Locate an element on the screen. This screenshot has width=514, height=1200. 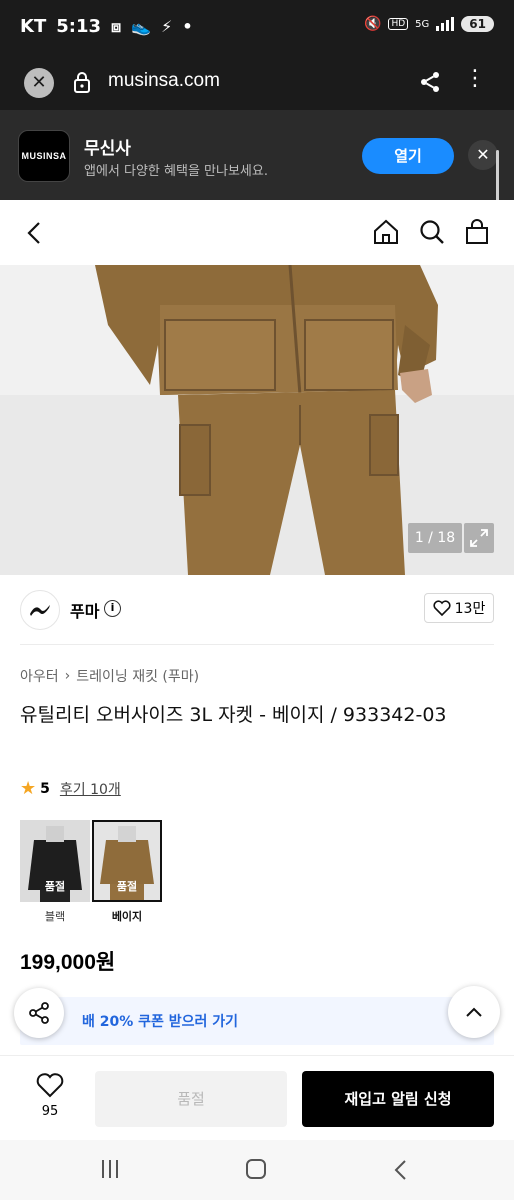
expand-icon is located at coordinates (479, 538).